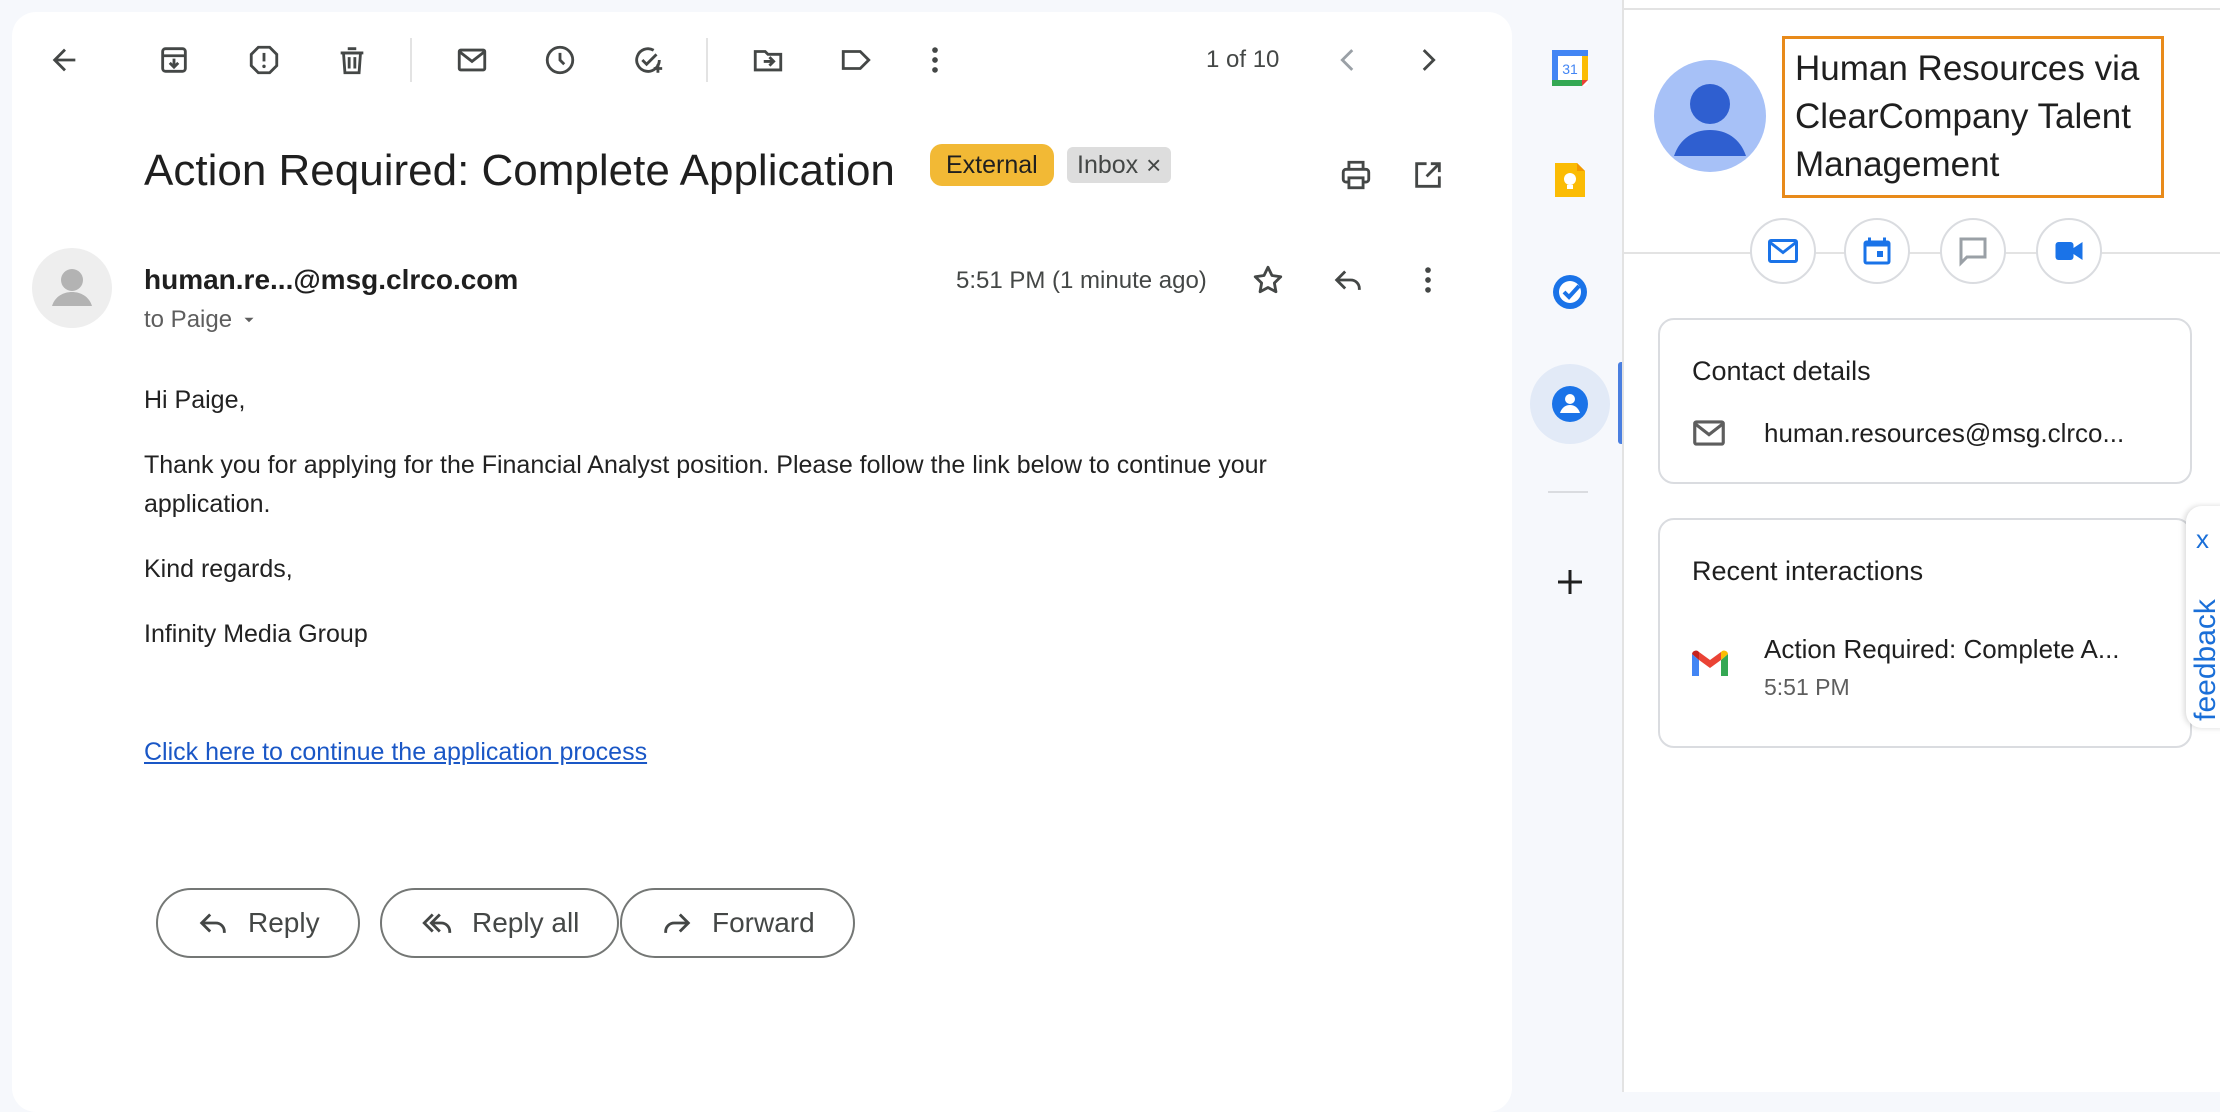 This screenshot has height=1112, width=2220. I want to click on add-task-icon, so click(648, 60).